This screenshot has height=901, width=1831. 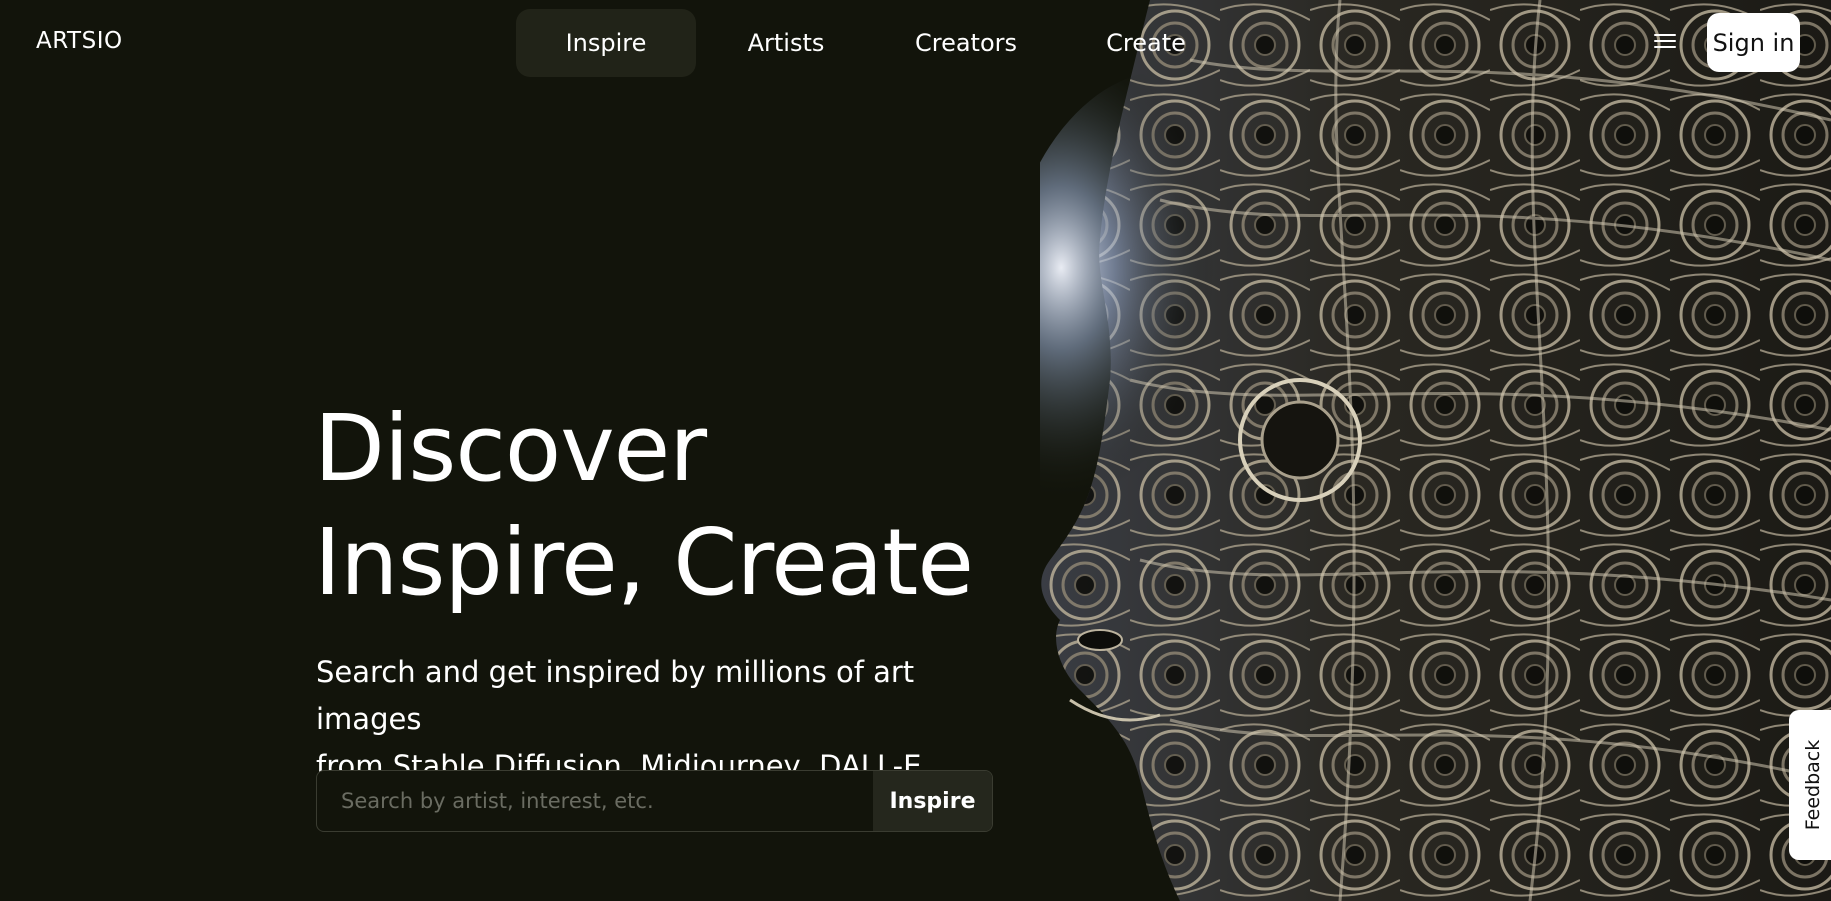 I want to click on nav-item-artists: Artists, so click(x=786, y=43).